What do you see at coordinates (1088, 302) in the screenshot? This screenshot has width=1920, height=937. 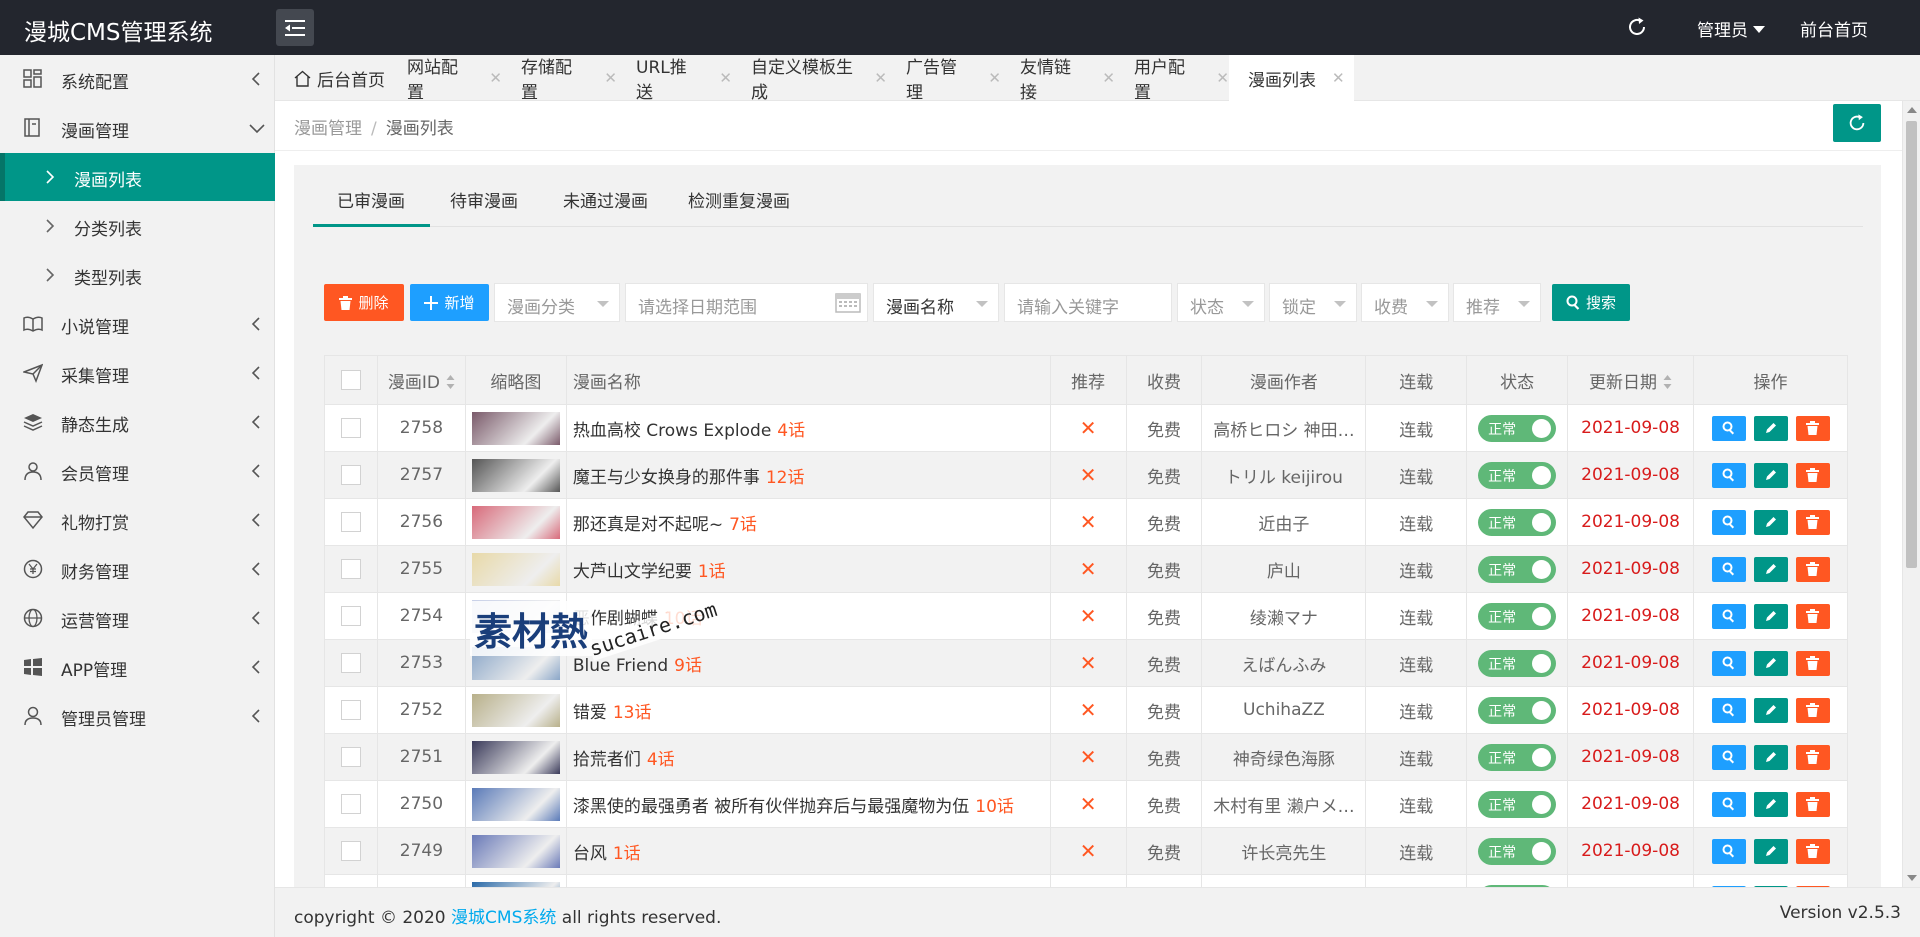 I see `keyword-input: 请输入关键字` at bounding box center [1088, 302].